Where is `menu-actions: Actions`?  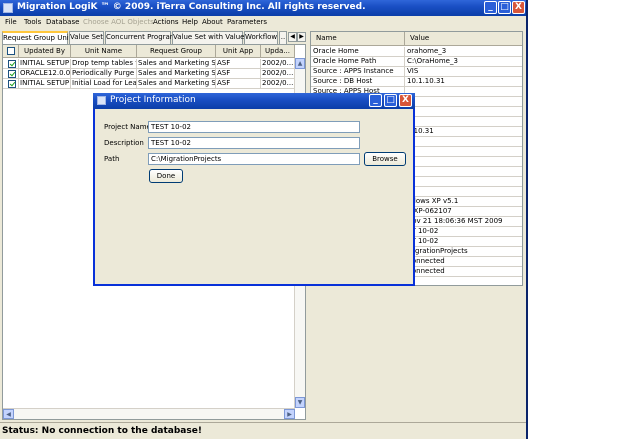
menu-actions: Actions is located at coordinates (166, 22).